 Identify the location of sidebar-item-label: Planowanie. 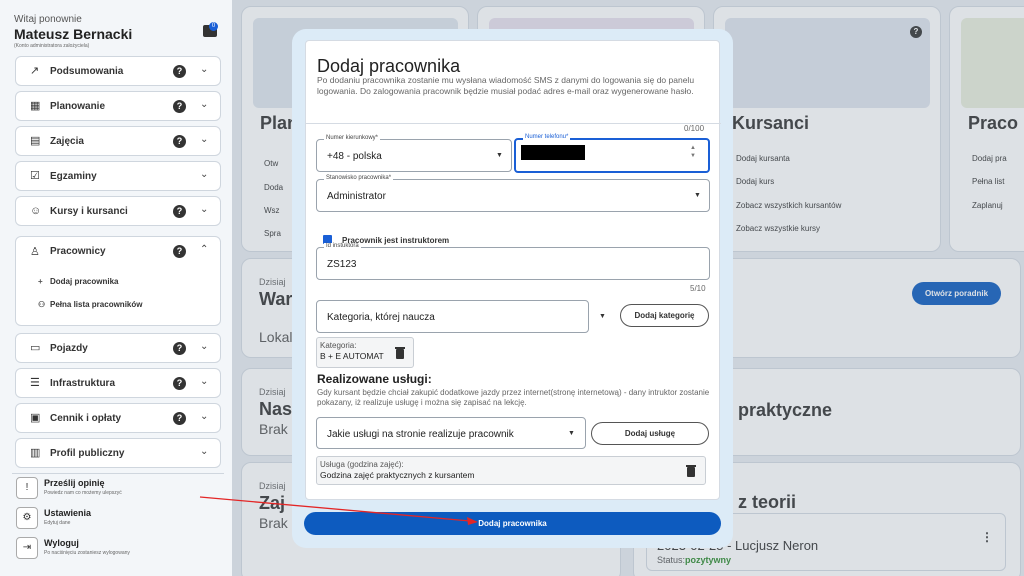
(78, 106).